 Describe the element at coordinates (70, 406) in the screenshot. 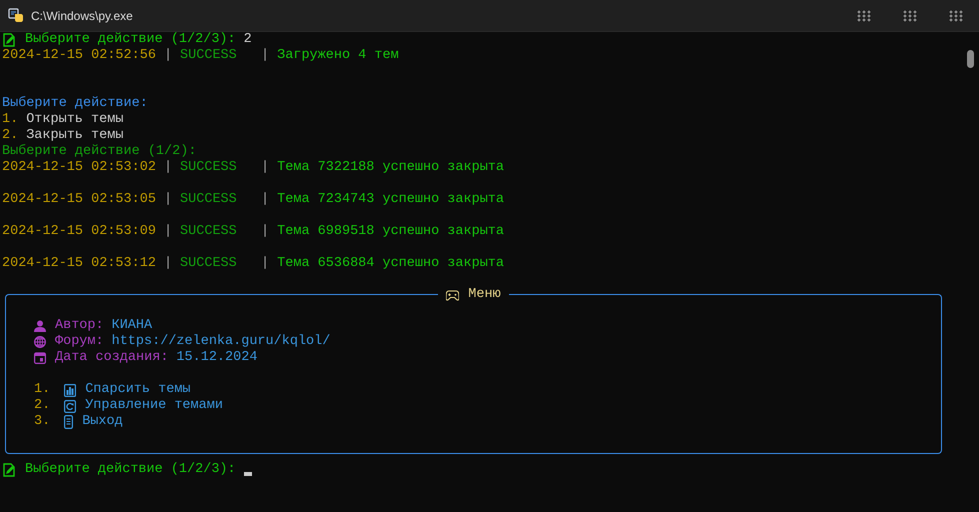

I see `refresh-icon` at that location.